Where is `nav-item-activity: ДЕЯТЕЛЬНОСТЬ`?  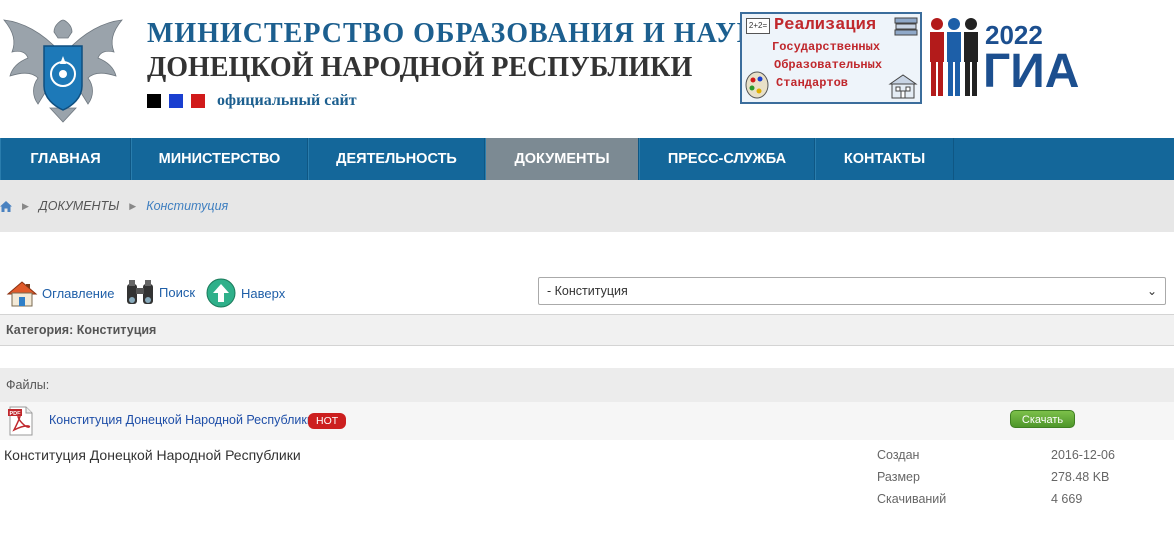 nav-item-activity: ДЕЯТЕЛЬНОСТЬ is located at coordinates (396, 159).